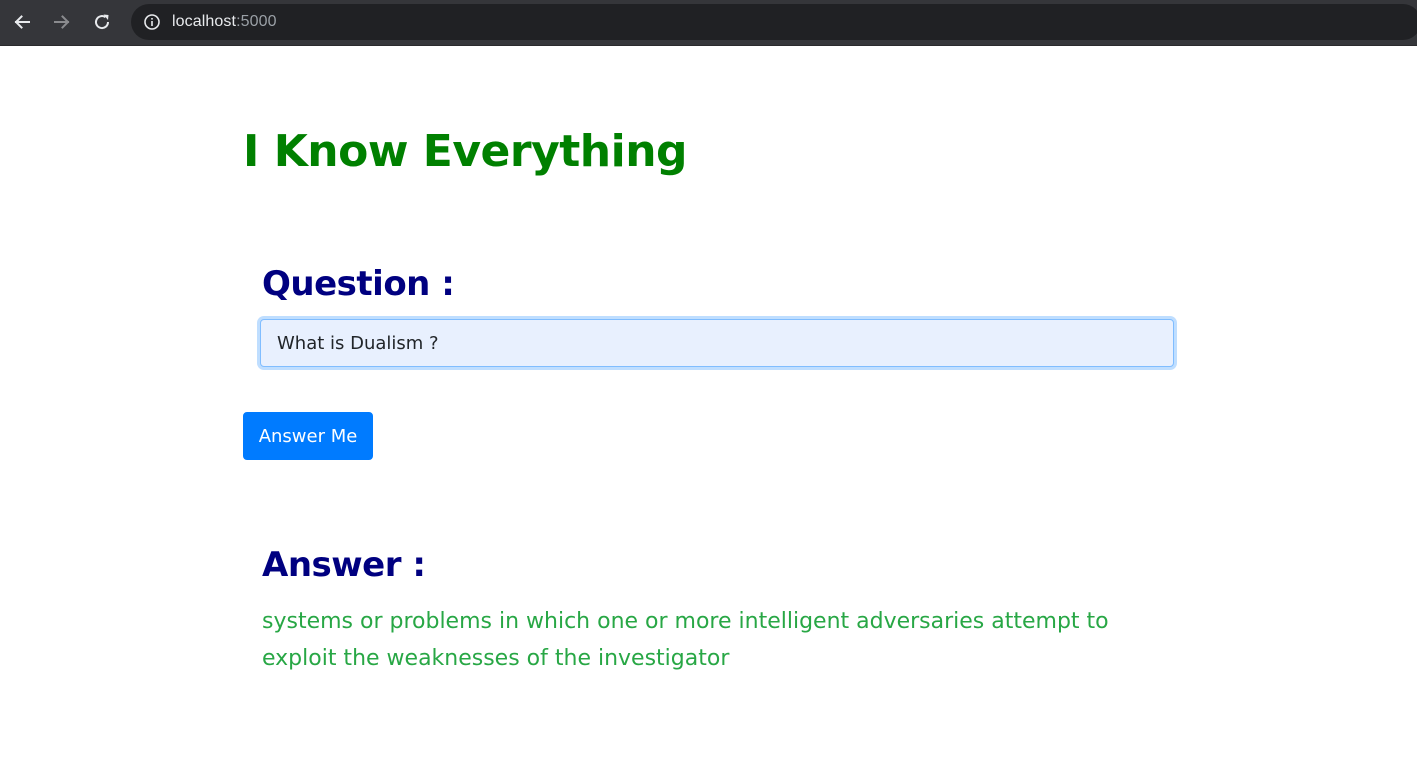  What do you see at coordinates (358, 284) in the screenshot?
I see `question-heading: Question :` at bounding box center [358, 284].